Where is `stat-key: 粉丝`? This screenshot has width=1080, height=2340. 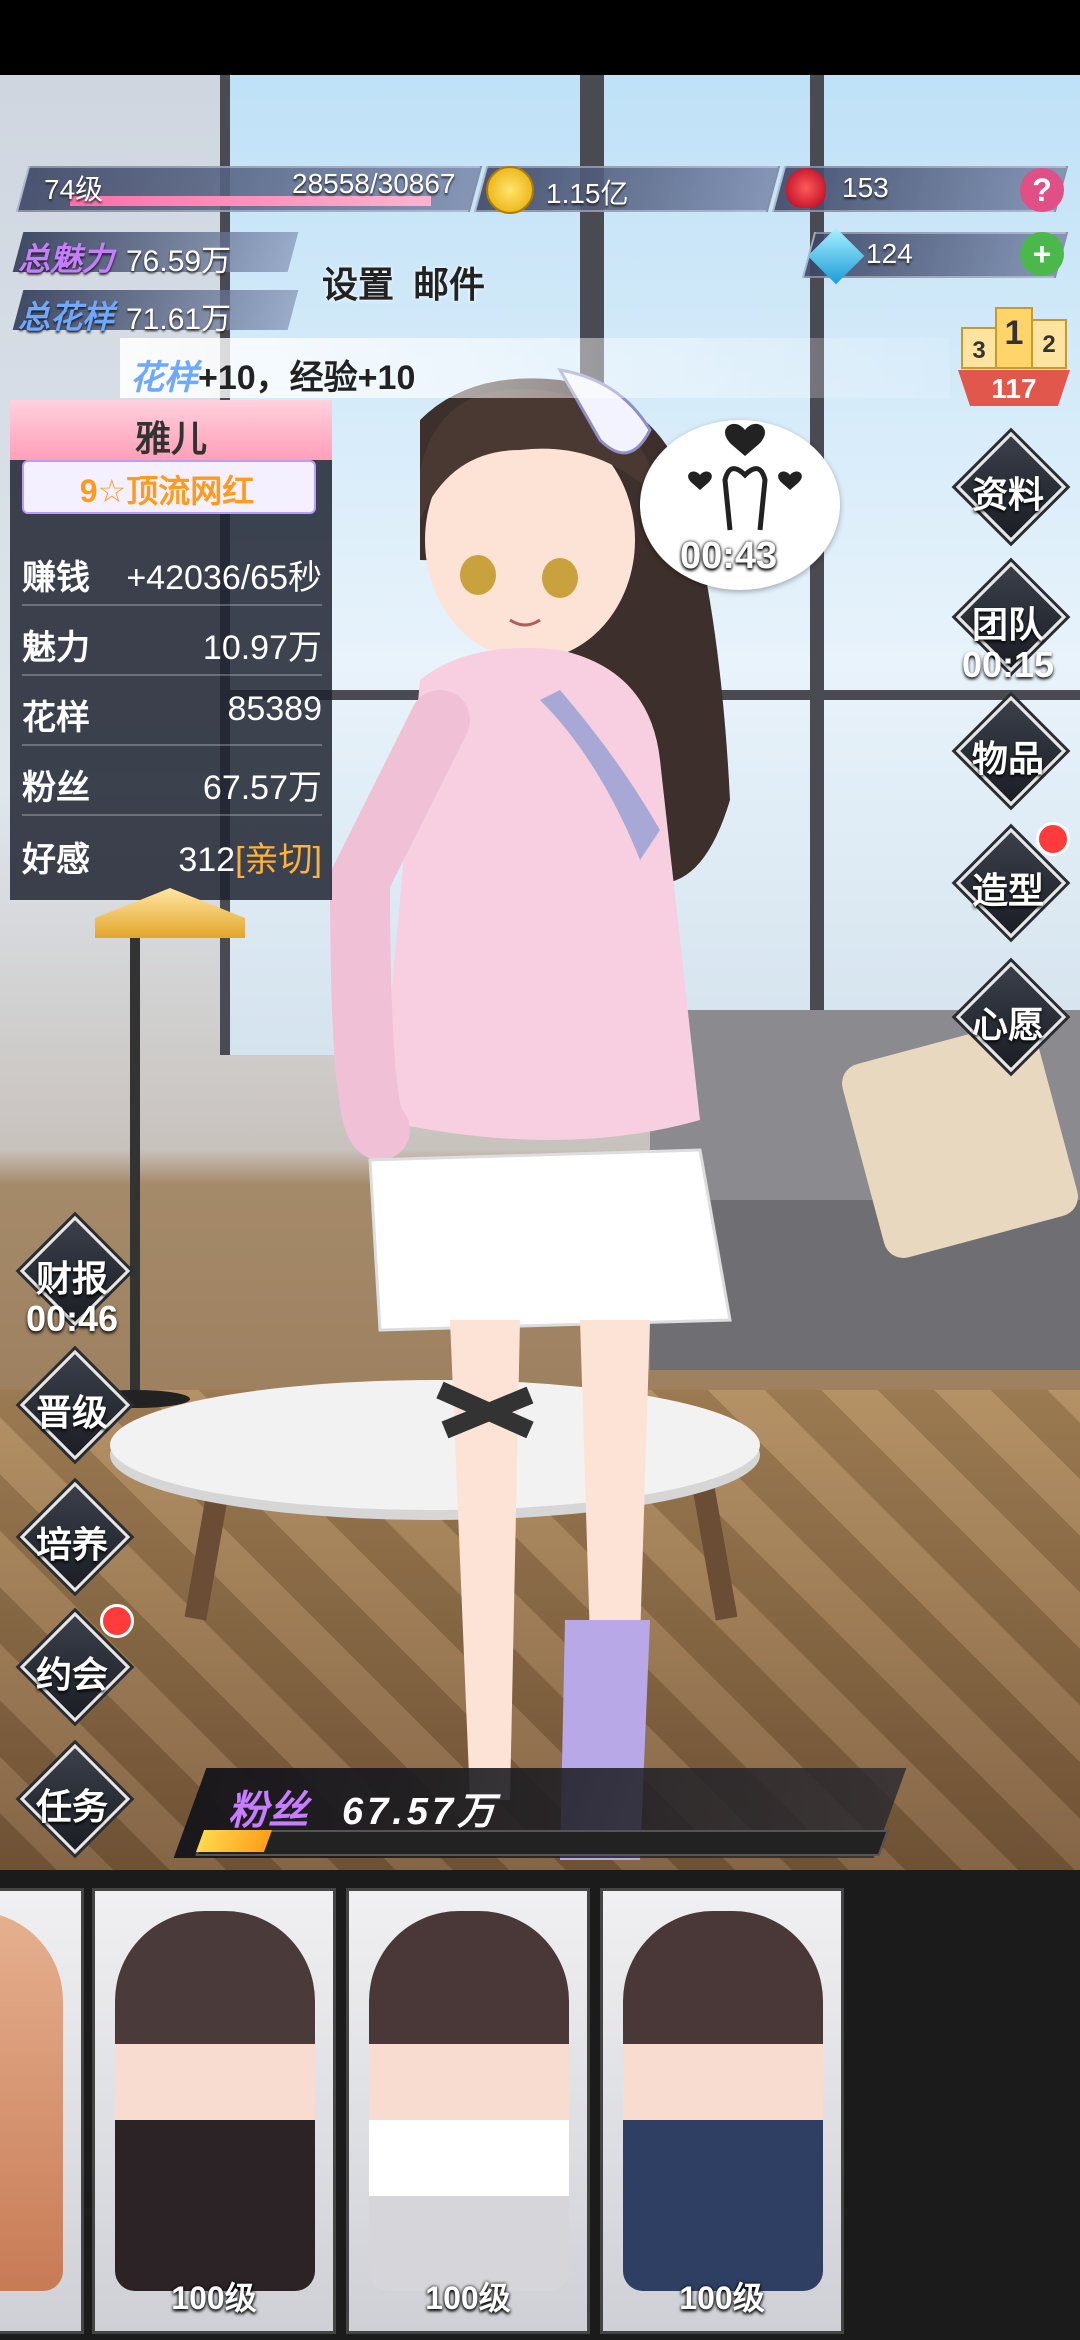
stat-key: 粉丝 is located at coordinates (56, 788).